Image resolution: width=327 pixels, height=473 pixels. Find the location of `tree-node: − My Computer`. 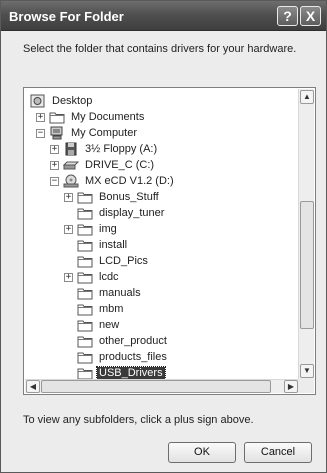

tree-node: − My Computer is located at coordinates (87, 133).